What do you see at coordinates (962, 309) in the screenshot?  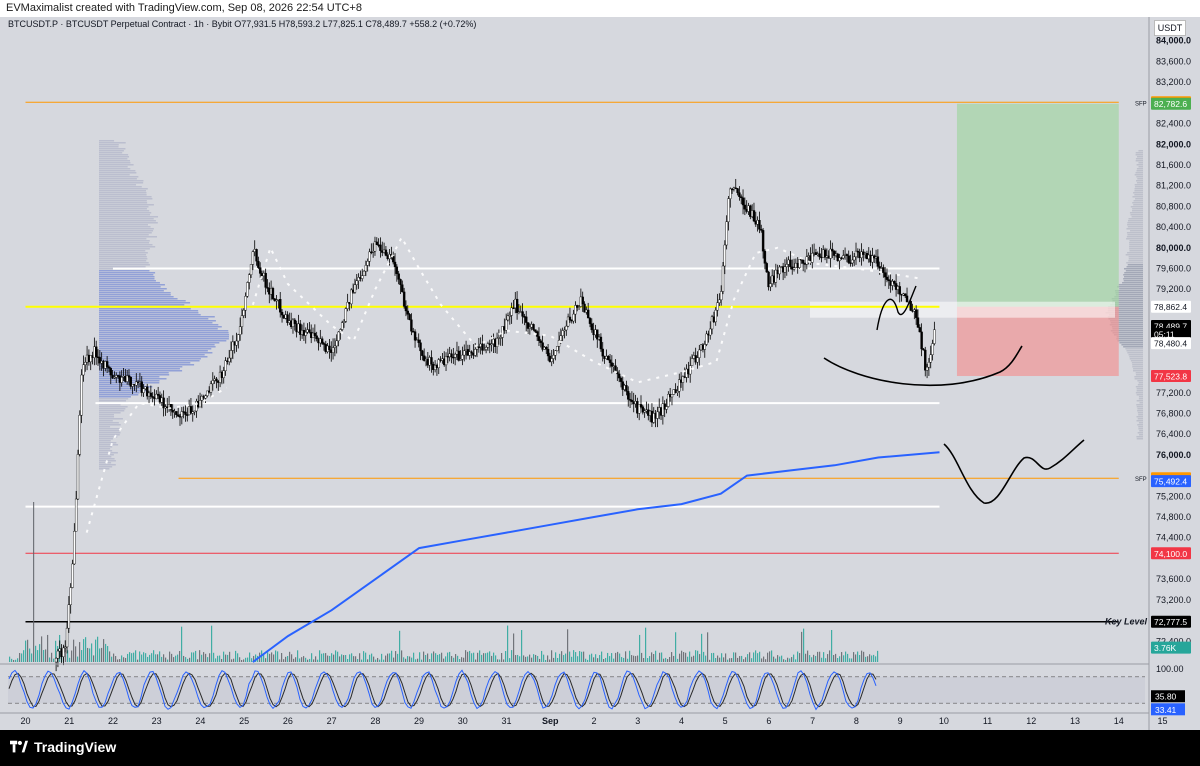 I see `highlight-box` at bounding box center [962, 309].